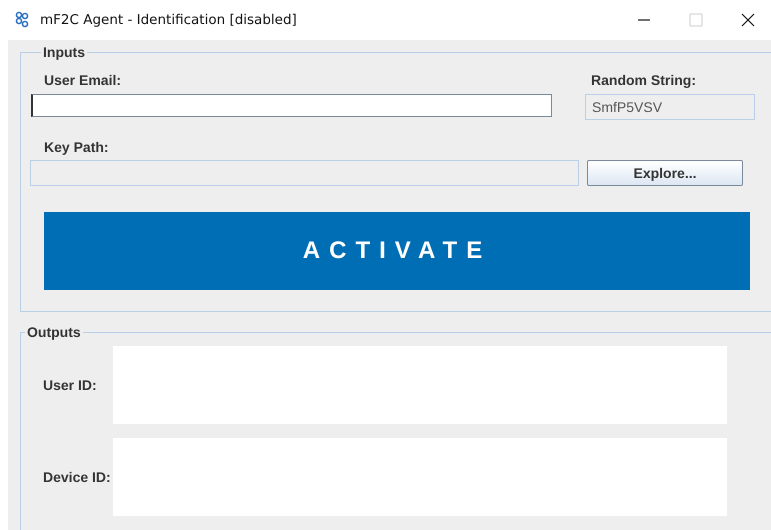 This screenshot has height=530, width=771. Describe the element at coordinates (77, 477) in the screenshot. I see `field-label: Device ID:` at that location.